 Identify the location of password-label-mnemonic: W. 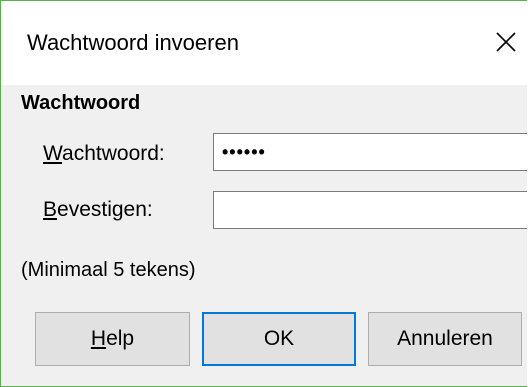
(53, 153).